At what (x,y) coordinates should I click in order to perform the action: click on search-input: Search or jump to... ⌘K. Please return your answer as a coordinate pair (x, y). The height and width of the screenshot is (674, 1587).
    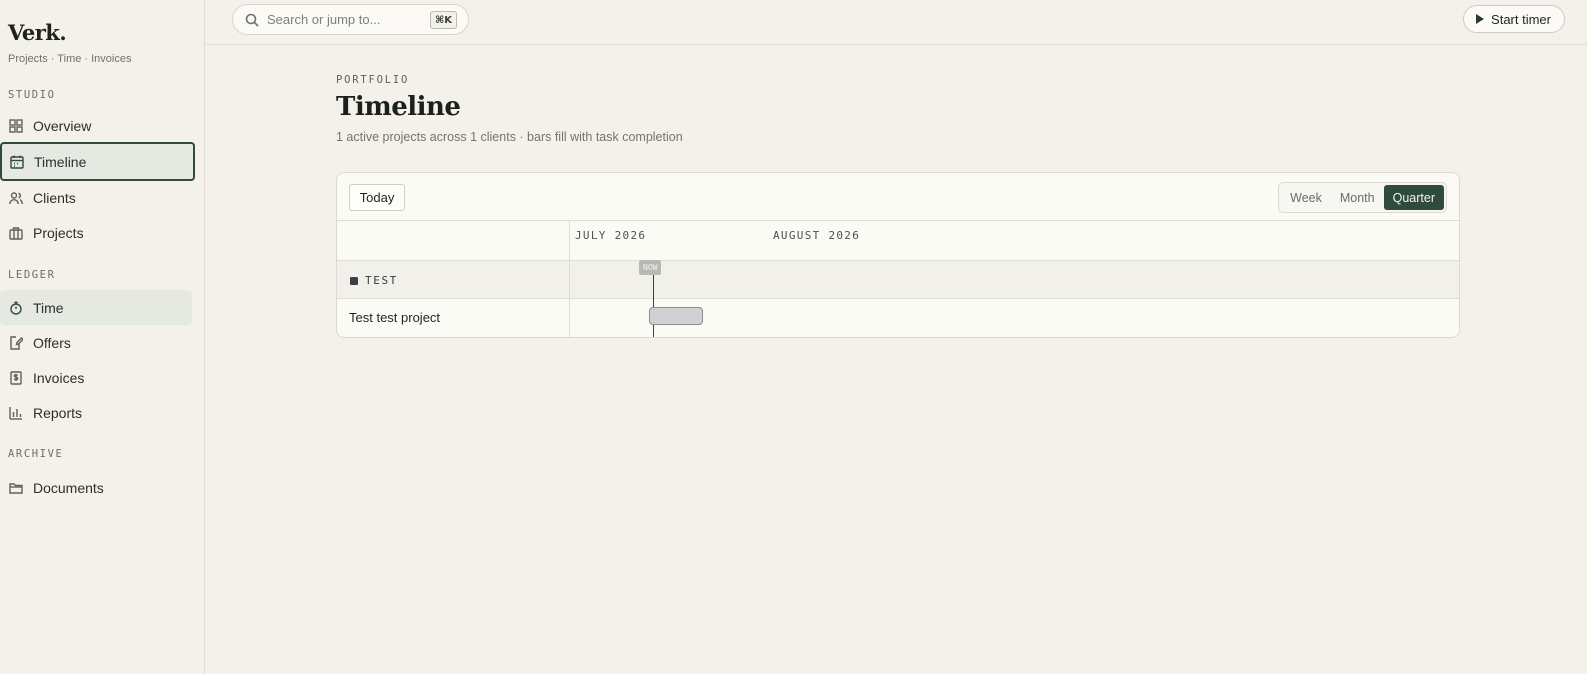
    Looking at the image, I should click on (350, 19).